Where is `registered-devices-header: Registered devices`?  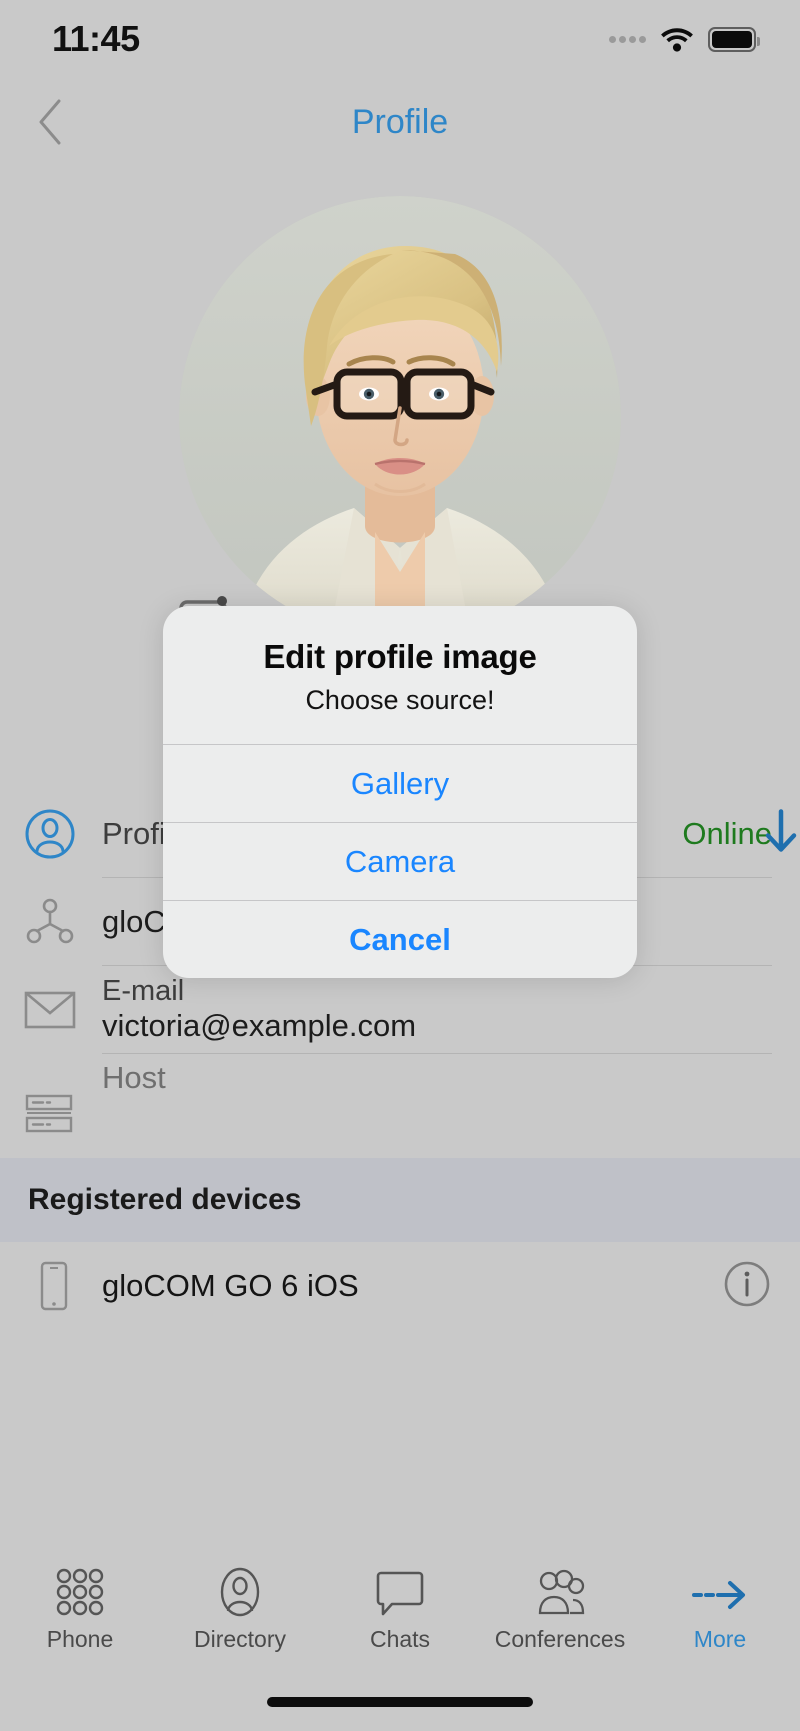
registered-devices-header: Registered devices is located at coordinates (400, 1200).